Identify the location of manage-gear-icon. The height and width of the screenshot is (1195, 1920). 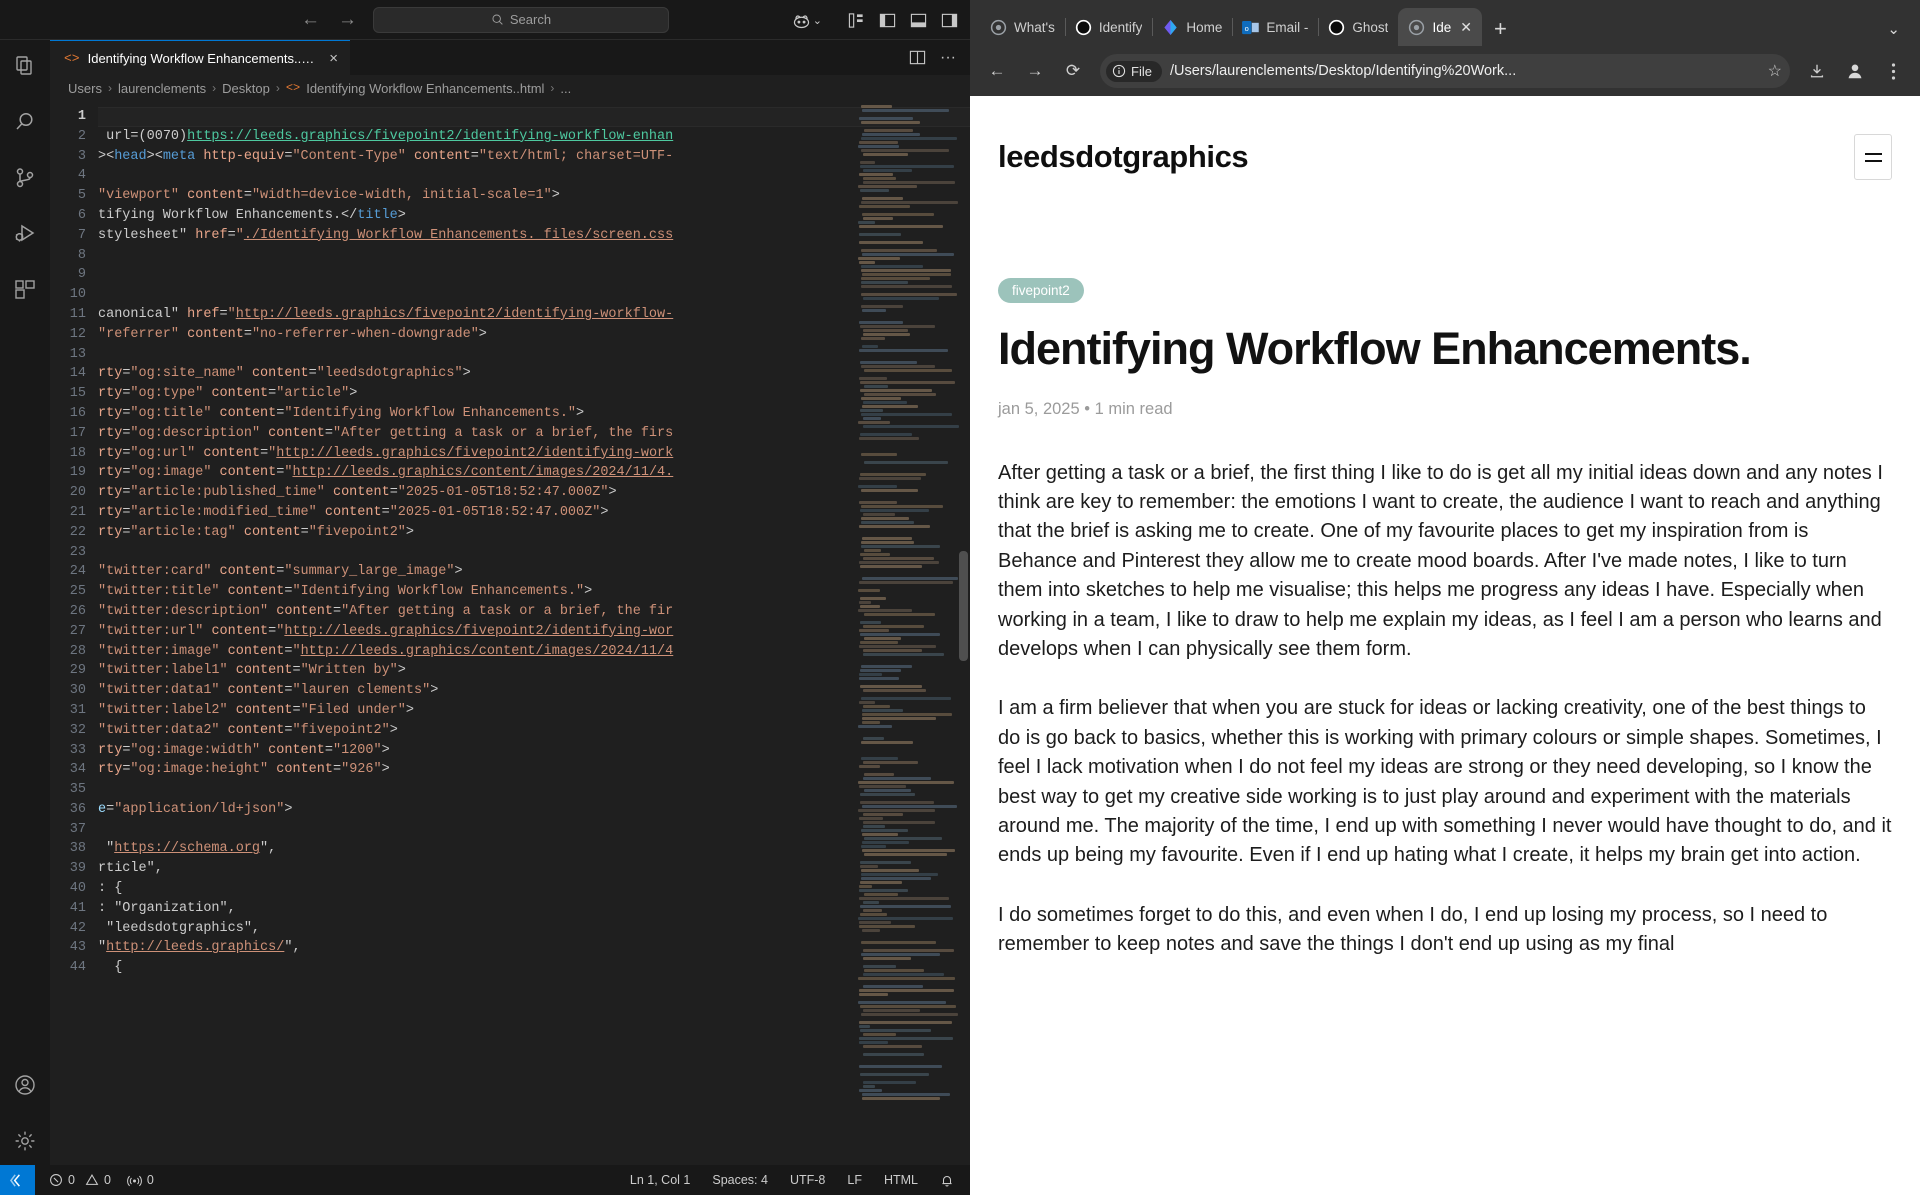
(25, 1141).